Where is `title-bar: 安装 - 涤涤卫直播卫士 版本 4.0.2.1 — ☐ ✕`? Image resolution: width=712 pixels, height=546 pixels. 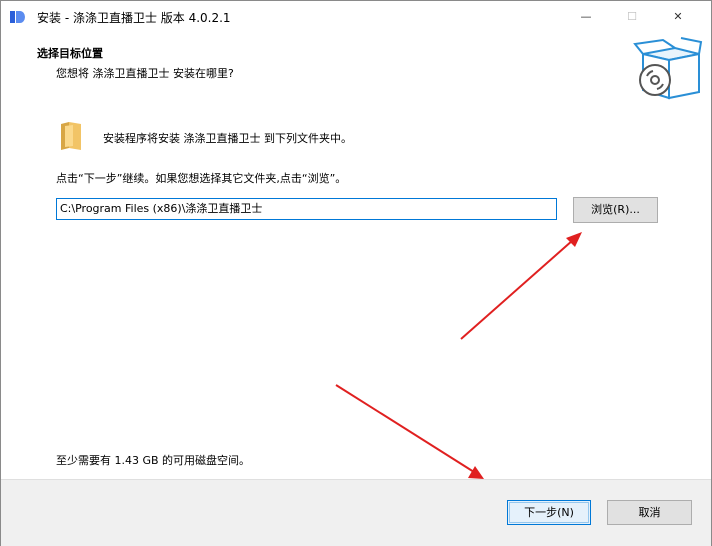 title-bar: 安装 - 涤涤卫直播卫士 版本 4.0.2.1 — ☐ ✕ is located at coordinates (356, 16).